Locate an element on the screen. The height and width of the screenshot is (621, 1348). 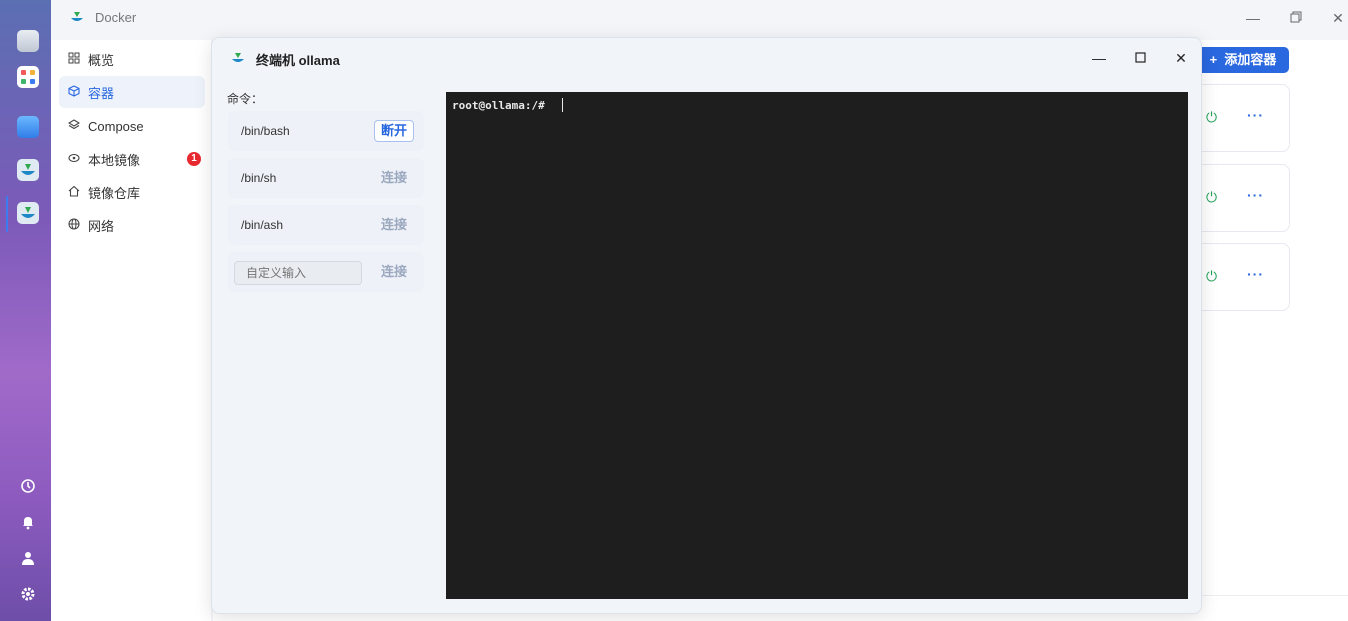
add-container-label: 添加容器 is located at coordinates (1250, 59).